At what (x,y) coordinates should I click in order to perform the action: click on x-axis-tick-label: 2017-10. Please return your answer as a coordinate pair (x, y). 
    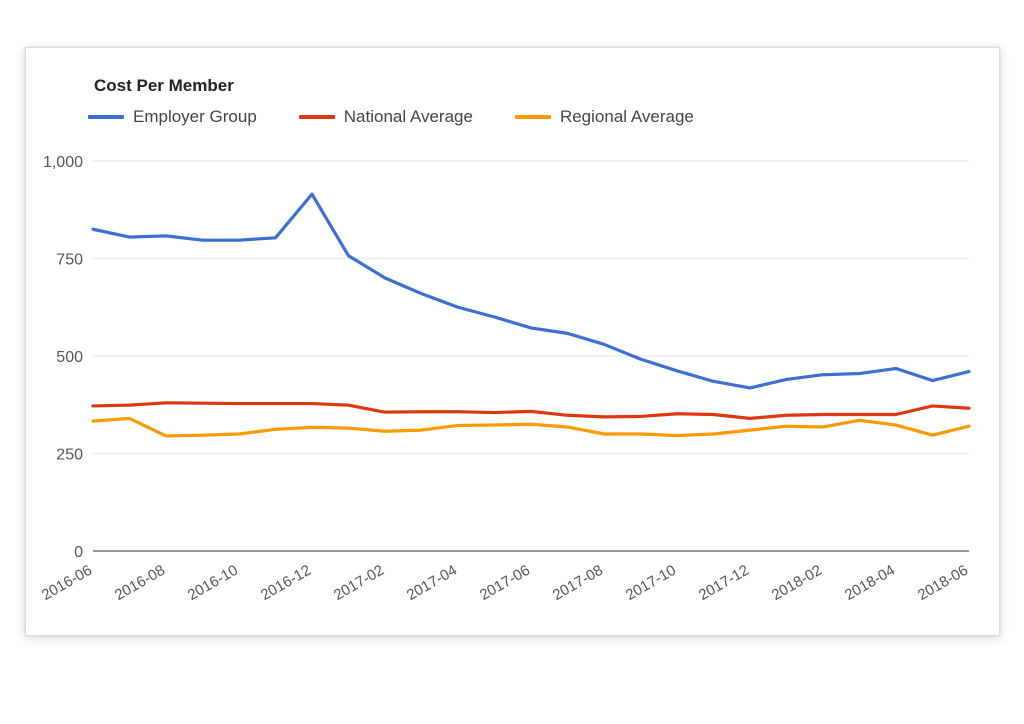
    Looking at the image, I should click on (651, 583).